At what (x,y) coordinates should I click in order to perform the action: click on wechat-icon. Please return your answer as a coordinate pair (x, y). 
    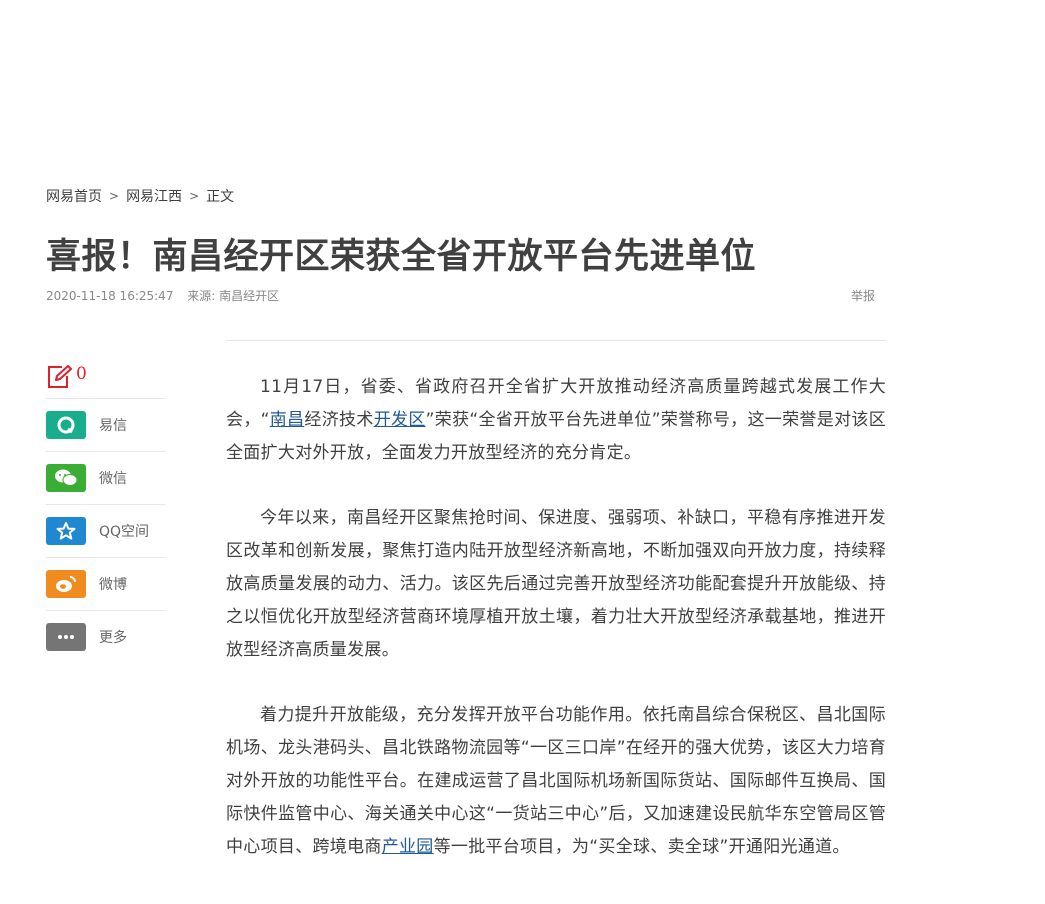
    Looking at the image, I should click on (66, 478).